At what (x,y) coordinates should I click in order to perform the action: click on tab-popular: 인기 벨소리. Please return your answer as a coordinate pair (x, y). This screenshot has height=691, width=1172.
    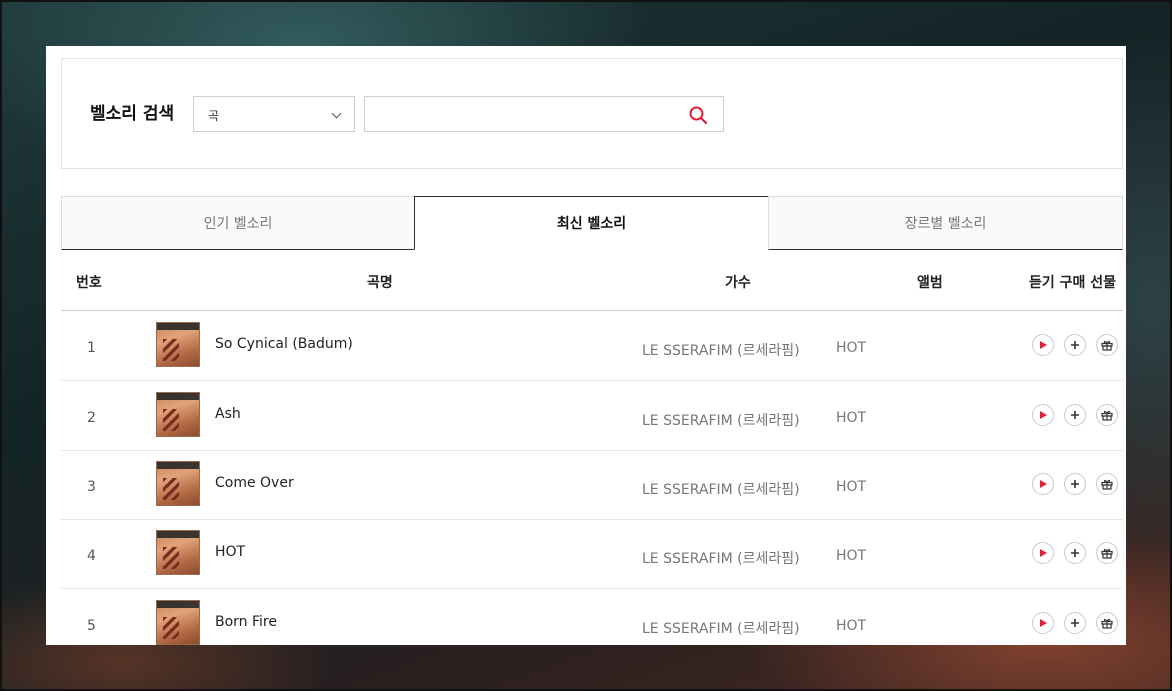
    Looking at the image, I should click on (238, 223).